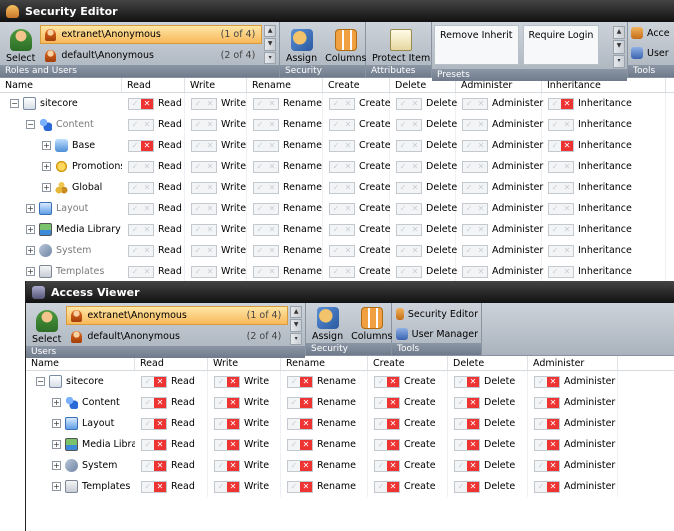 This screenshot has height=531, width=674. Describe the element at coordinates (401, 44) in the screenshot. I see `protect-item-button: Protect Item` at that location.